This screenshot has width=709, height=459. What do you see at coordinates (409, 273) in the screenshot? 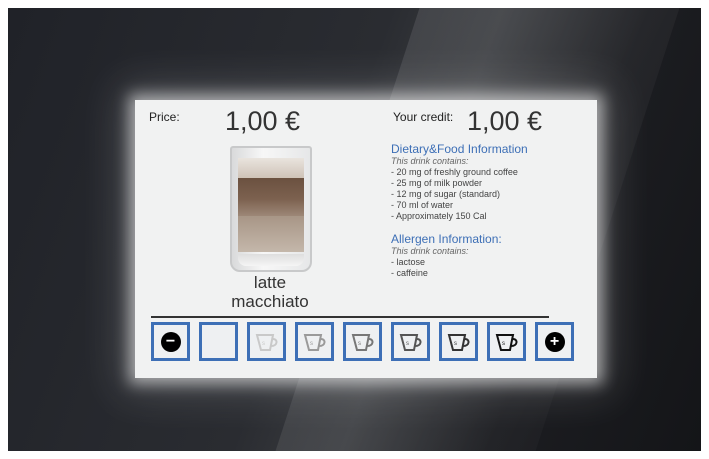
I see `allergen-item: - caffeine` at bounding box center [409, 273].